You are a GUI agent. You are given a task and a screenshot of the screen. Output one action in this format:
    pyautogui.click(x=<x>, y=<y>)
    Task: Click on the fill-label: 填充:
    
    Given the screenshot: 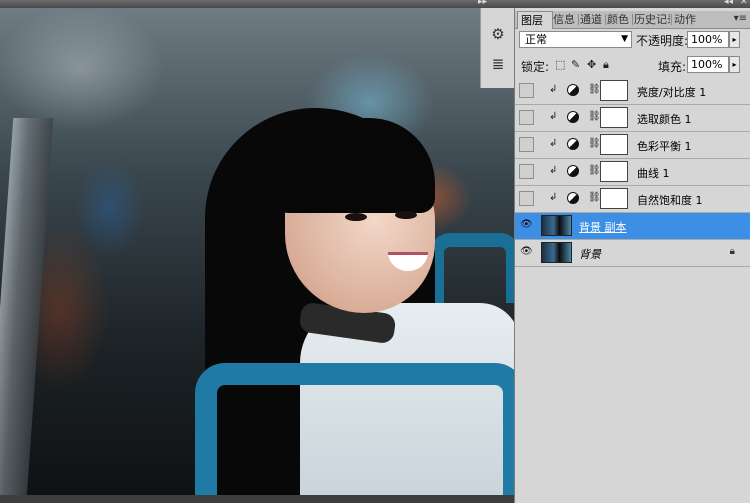 What is the action you would take?
    pyautogui.click(x=672, y=67)
    